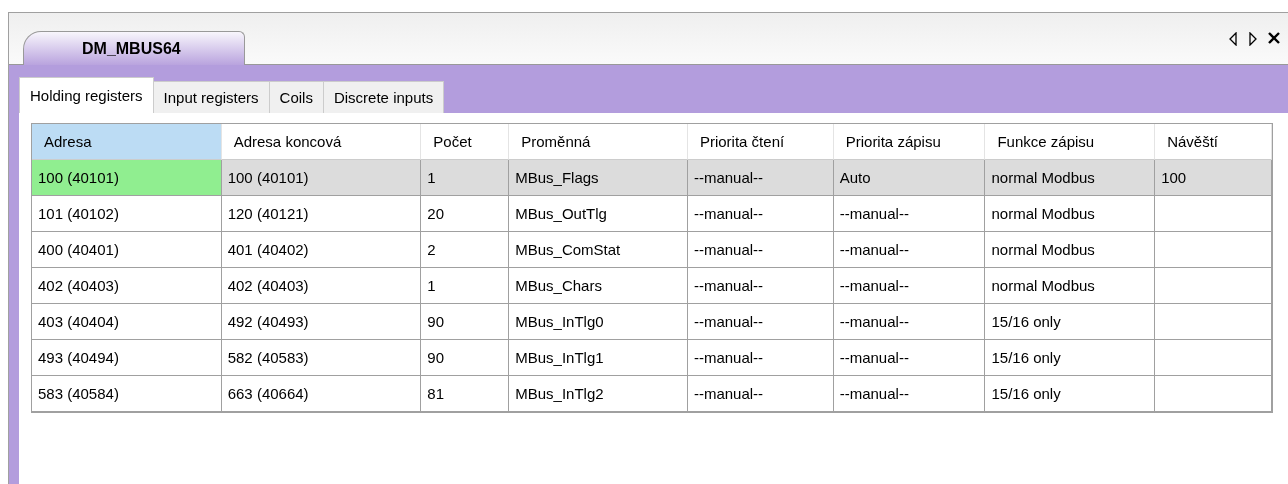 Image resolution: width=1288 pixels, height=484 pixels. I want to click on column-header: Priorita zápisu, so click(909, 142).